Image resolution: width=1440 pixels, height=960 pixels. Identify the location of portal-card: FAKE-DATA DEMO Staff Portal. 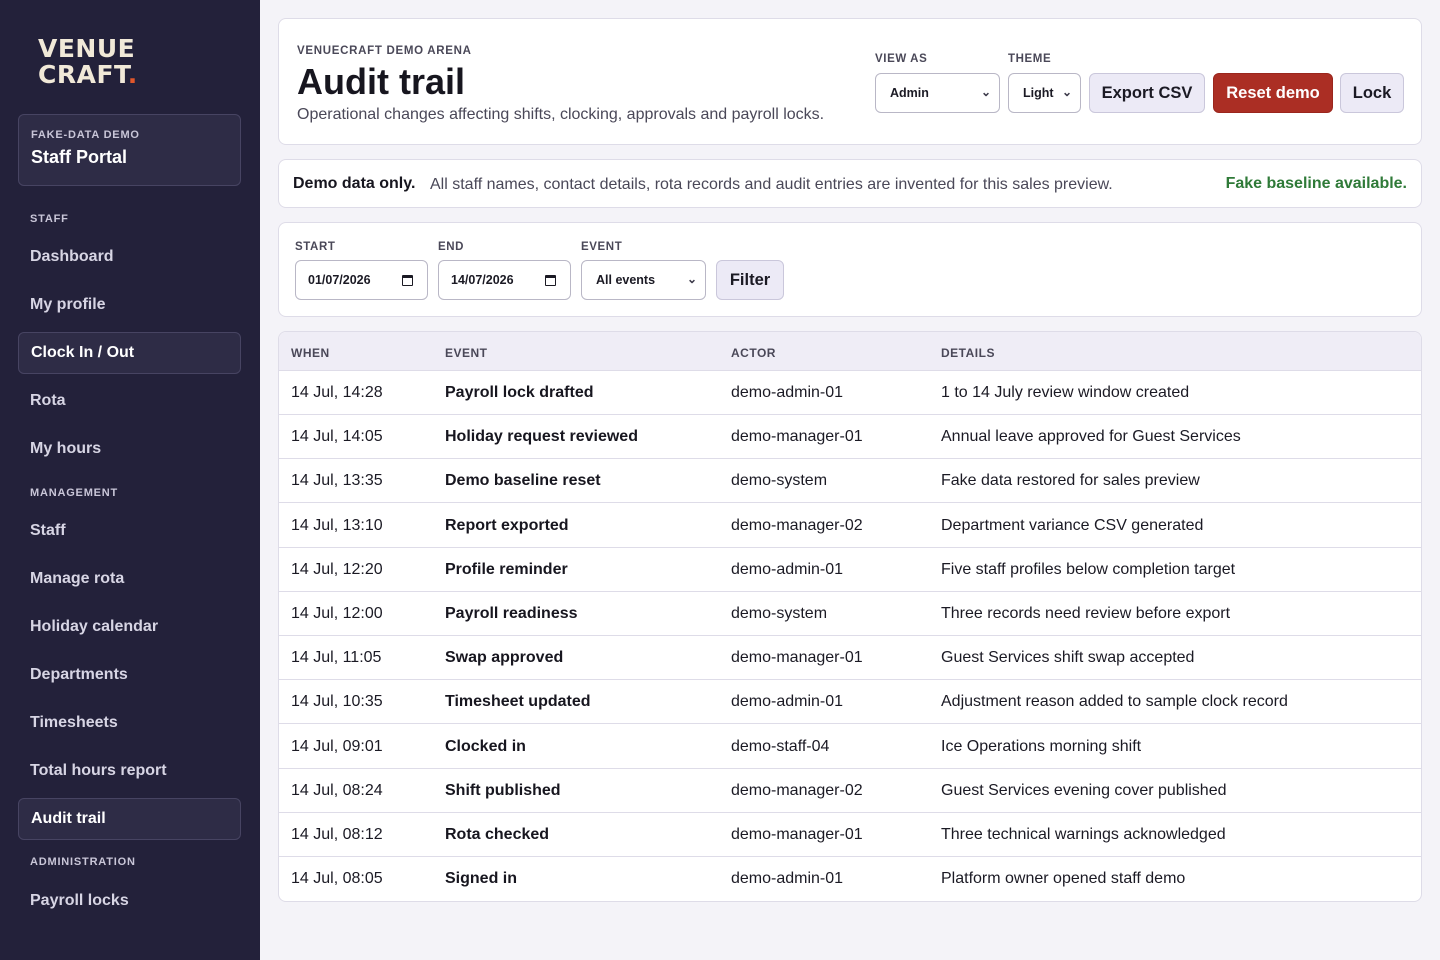
(129, 150).